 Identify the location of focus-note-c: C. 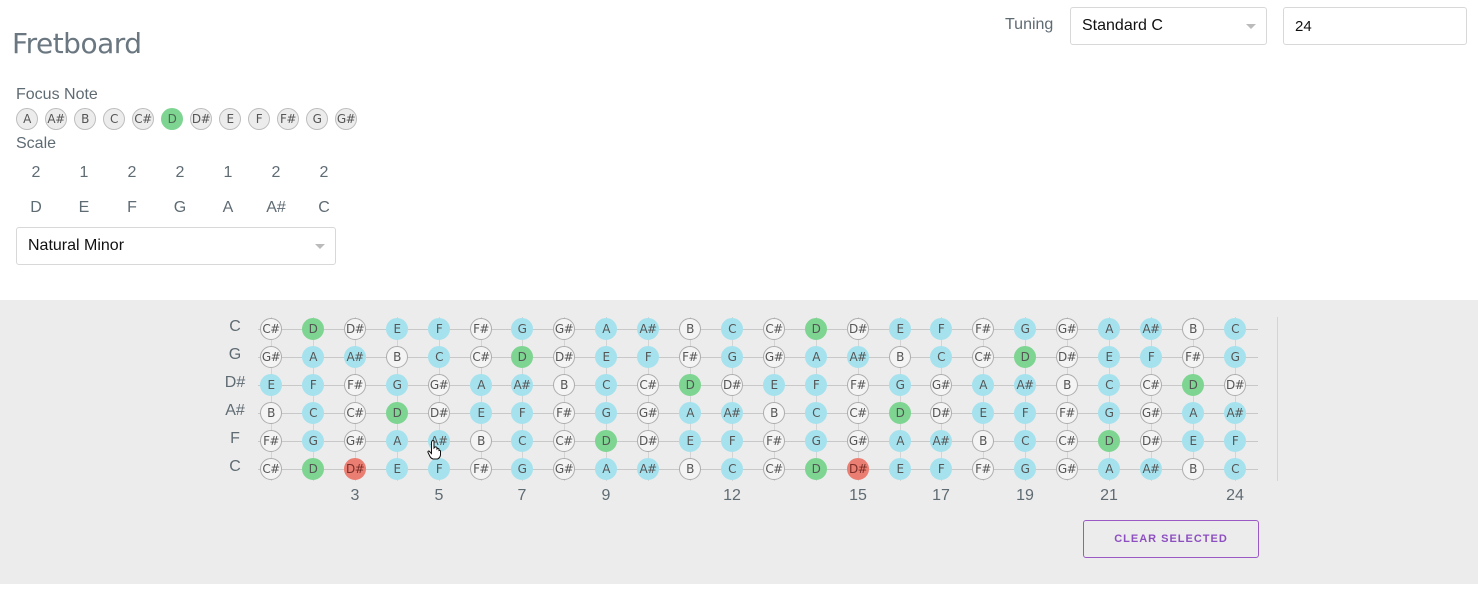
(114, 119).